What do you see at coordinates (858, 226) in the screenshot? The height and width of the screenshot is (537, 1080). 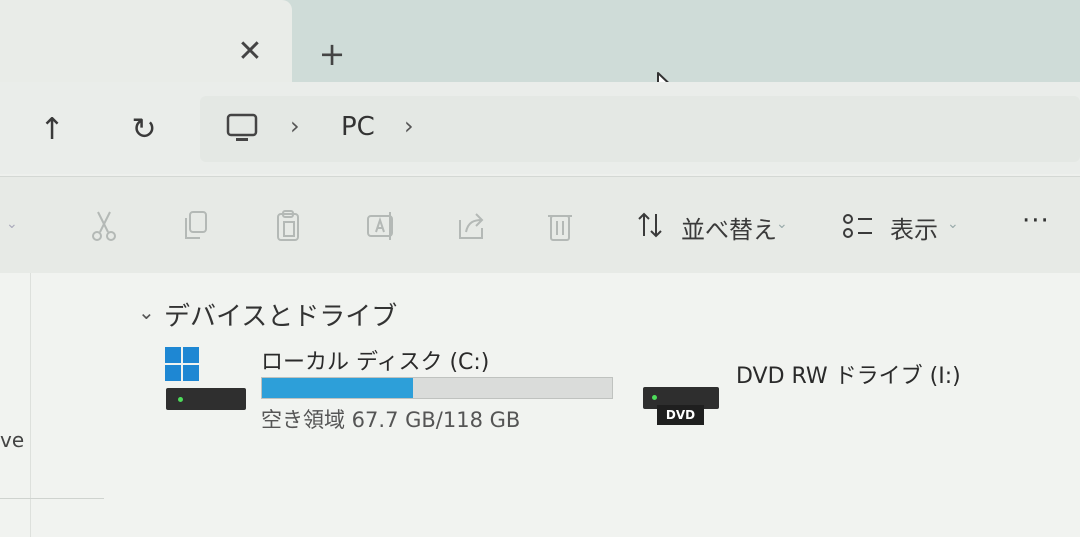 I see `view-icon` at bounding box center [858, 226].